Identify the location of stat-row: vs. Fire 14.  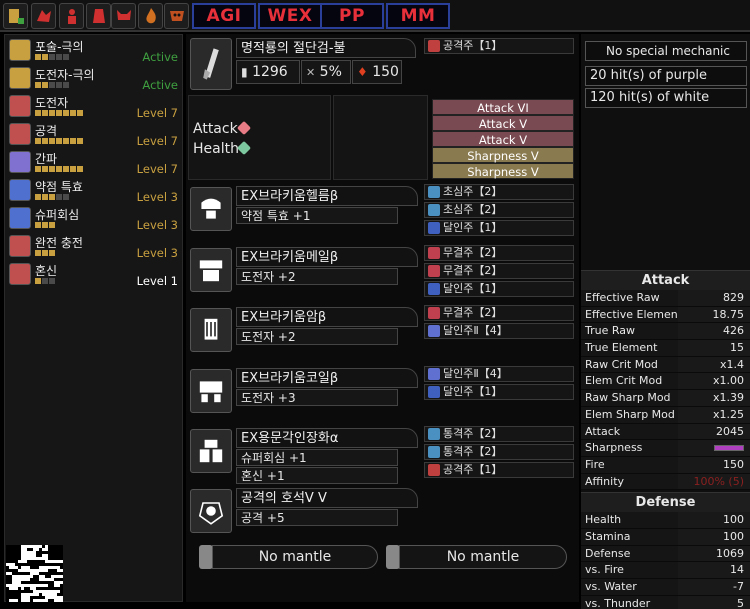
(665, 570).